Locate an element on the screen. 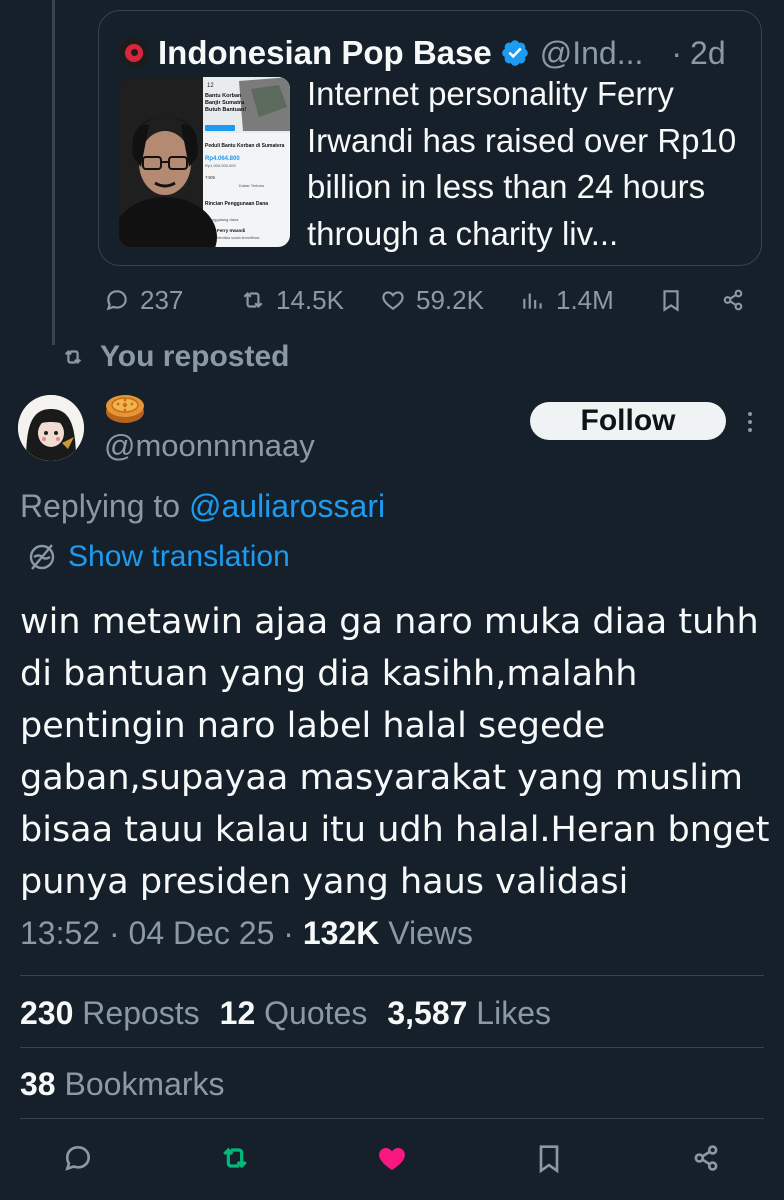 The width and height of the screenshot is (784, 1200). quoted-tweet-actions: 237 14.5K 59.2K 1.4M is located at coordinates (430, 300).